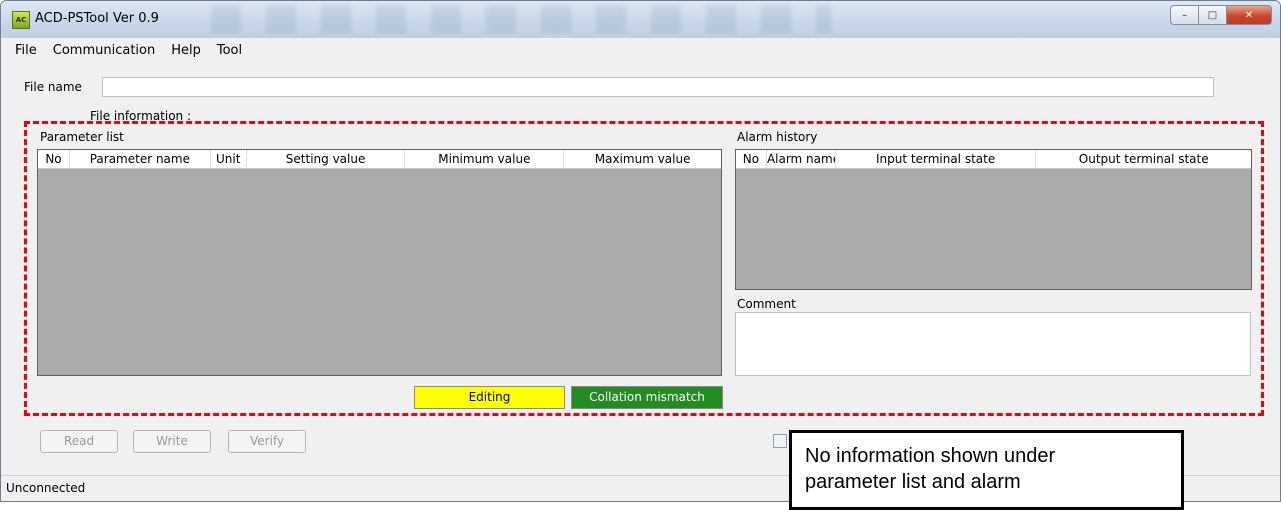 This screenshot has width=1281, height=510. I want to click on maximize-button: □, so click(1212, 15).